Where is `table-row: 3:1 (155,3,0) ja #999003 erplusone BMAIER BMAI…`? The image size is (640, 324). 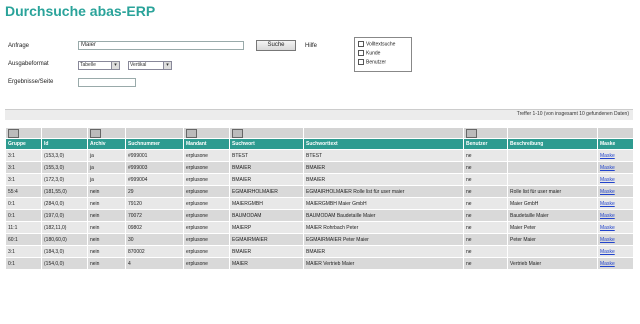 table-row: 3:1 (155,3,0) ja #999003 erplusone BMAIER BMAI… is located at coordinates (319, 167).